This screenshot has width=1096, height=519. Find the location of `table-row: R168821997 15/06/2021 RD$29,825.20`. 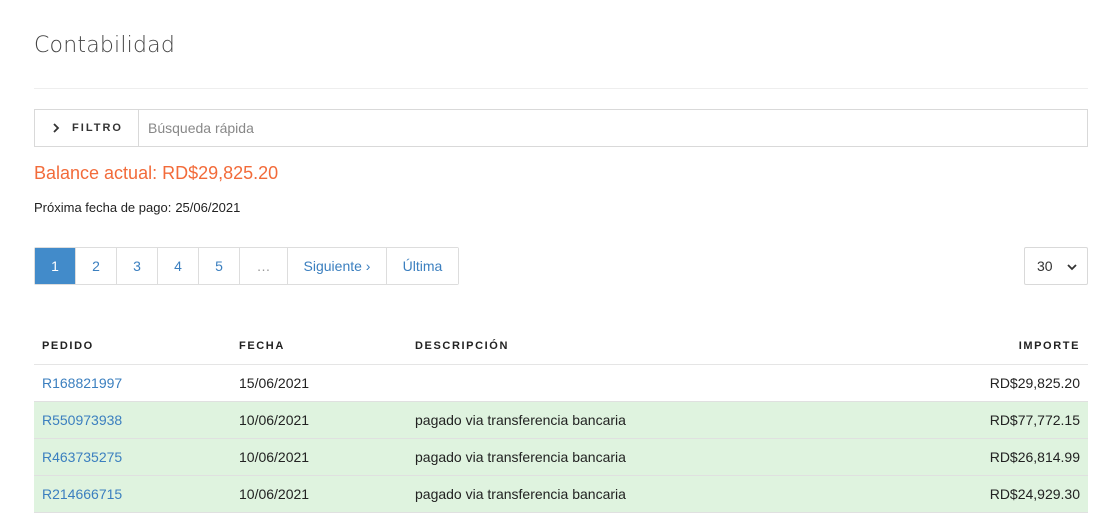

table-row: R168821997 15/06/2021 RD$29,825.20 is located at coordinates (561, 383).